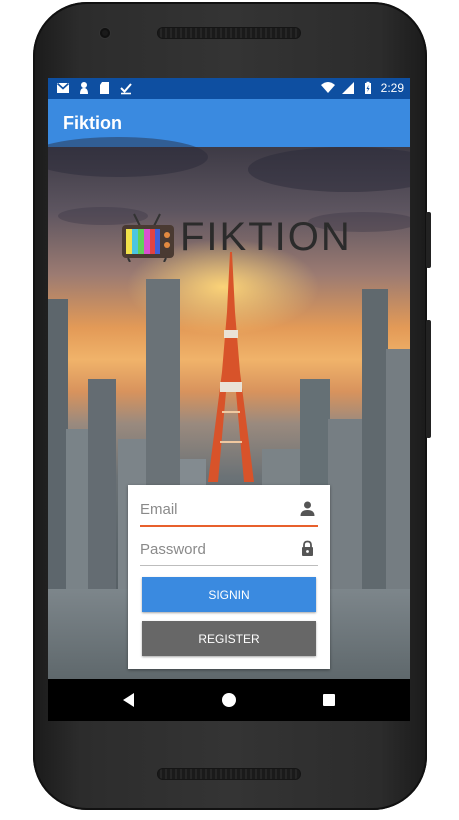  I want to click on login-card: SIGNIN REGISTER, so click(229, 577).